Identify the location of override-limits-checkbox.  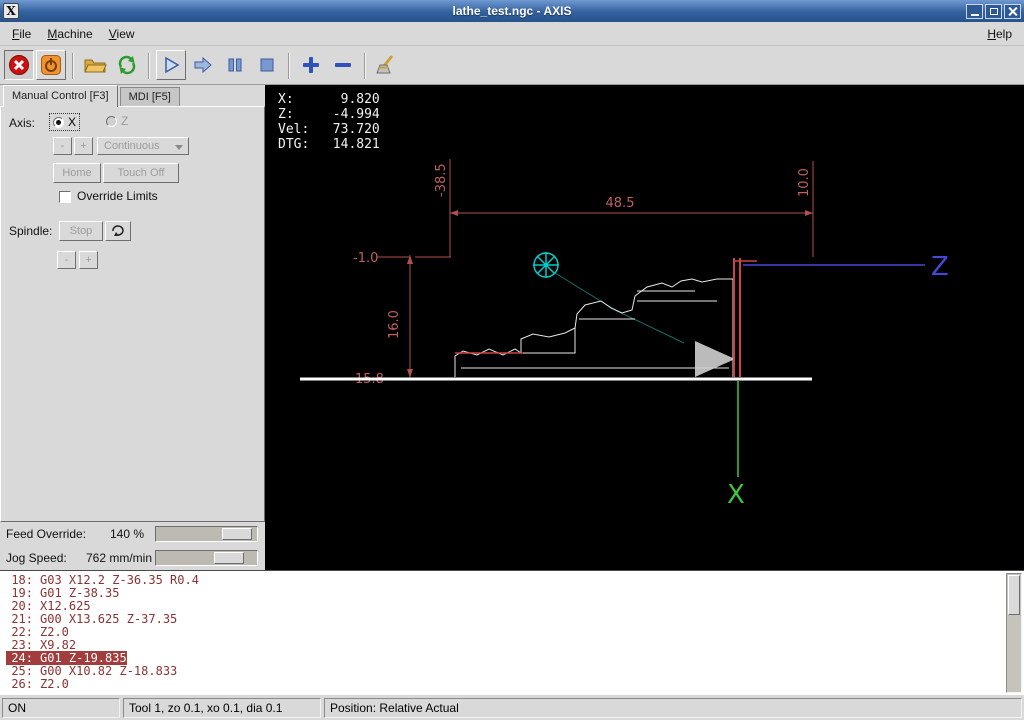
(65, 197).